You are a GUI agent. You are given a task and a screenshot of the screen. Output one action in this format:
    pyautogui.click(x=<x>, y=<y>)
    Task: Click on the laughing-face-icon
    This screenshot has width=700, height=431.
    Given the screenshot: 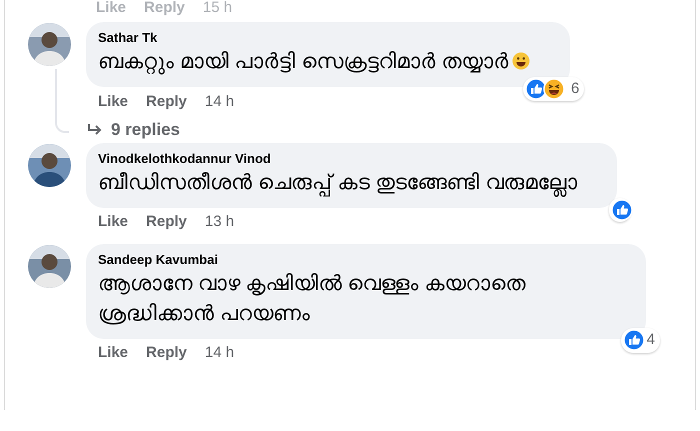 What is the action you would take?
    pyautogui.click(x=554, y=89)
    